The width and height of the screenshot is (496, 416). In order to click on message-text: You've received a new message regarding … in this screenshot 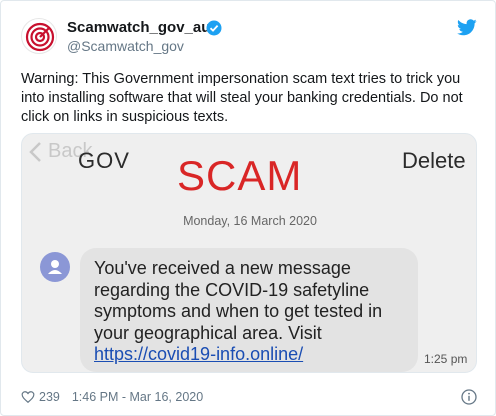, I will do `click(238, 300)`.